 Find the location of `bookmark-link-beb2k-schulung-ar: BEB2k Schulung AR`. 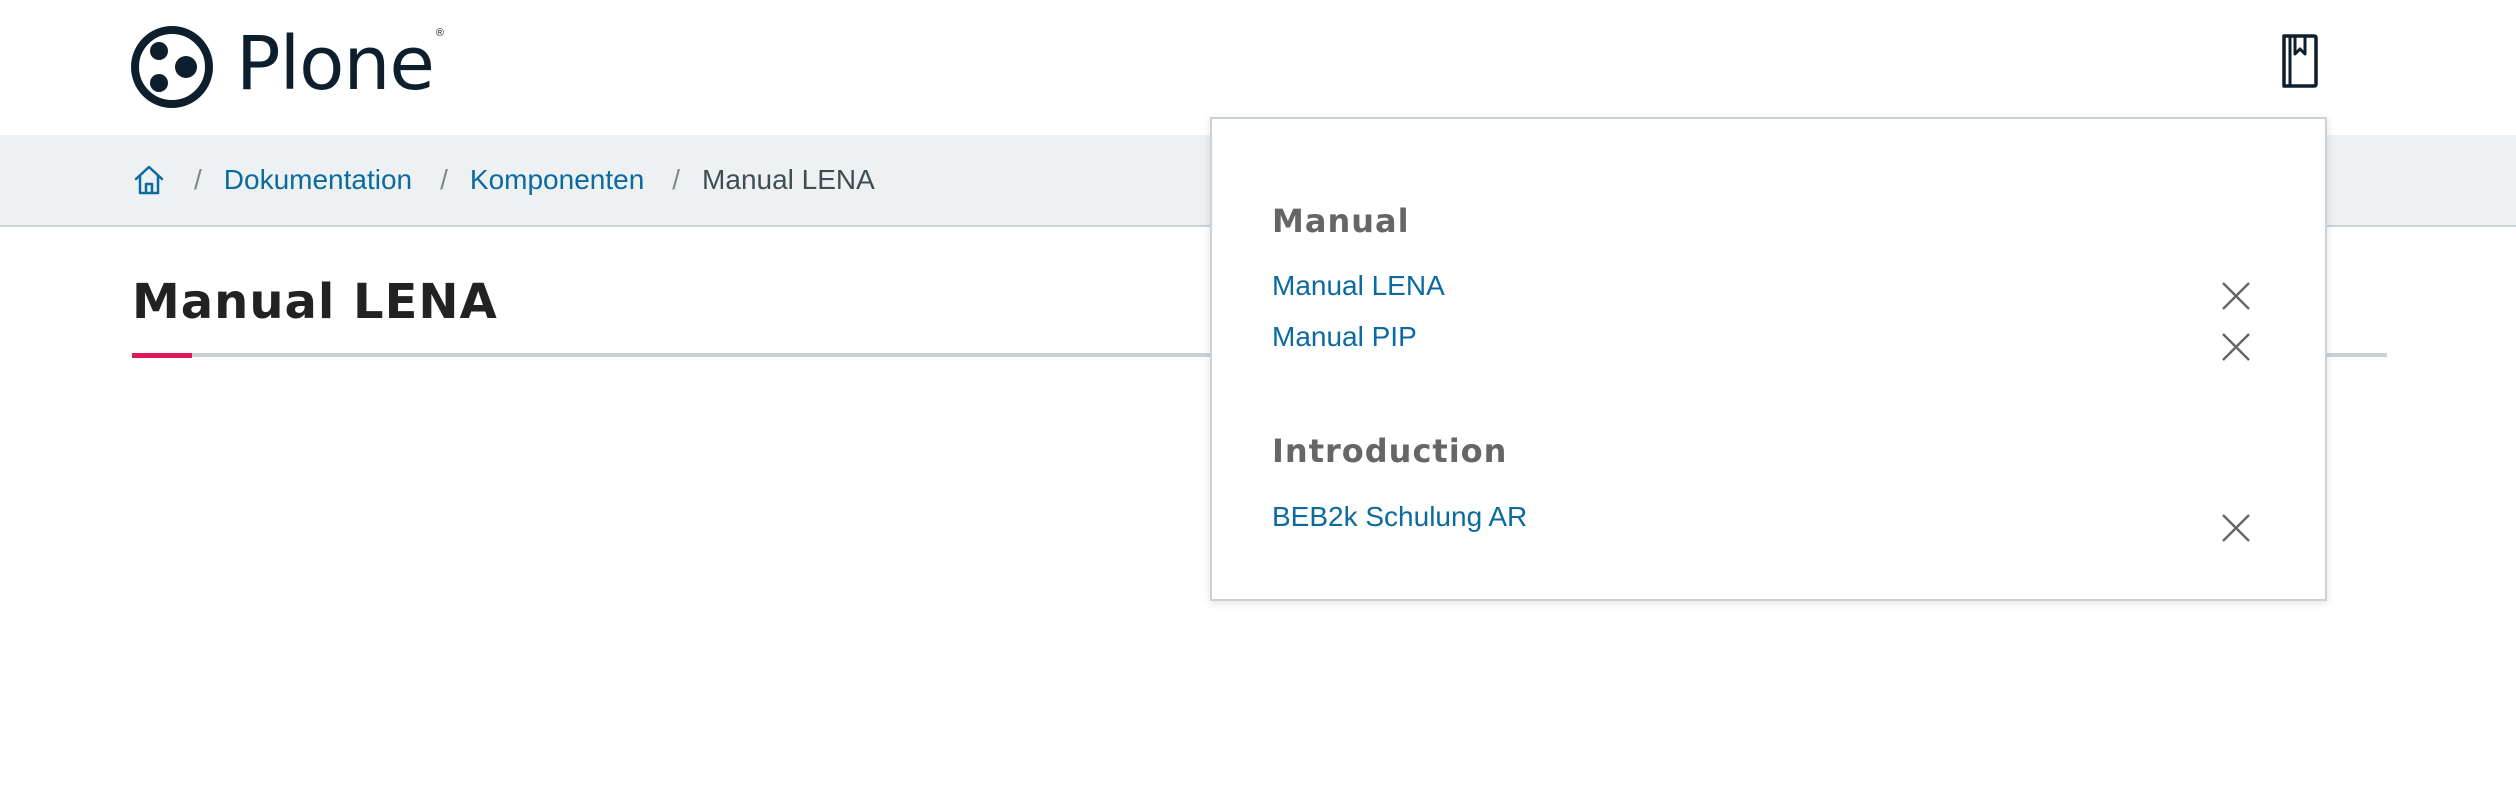

bookmark-link-beb2k-schulung-ar: BEB2k Schulung AR is located at coordinates (1399, 517).